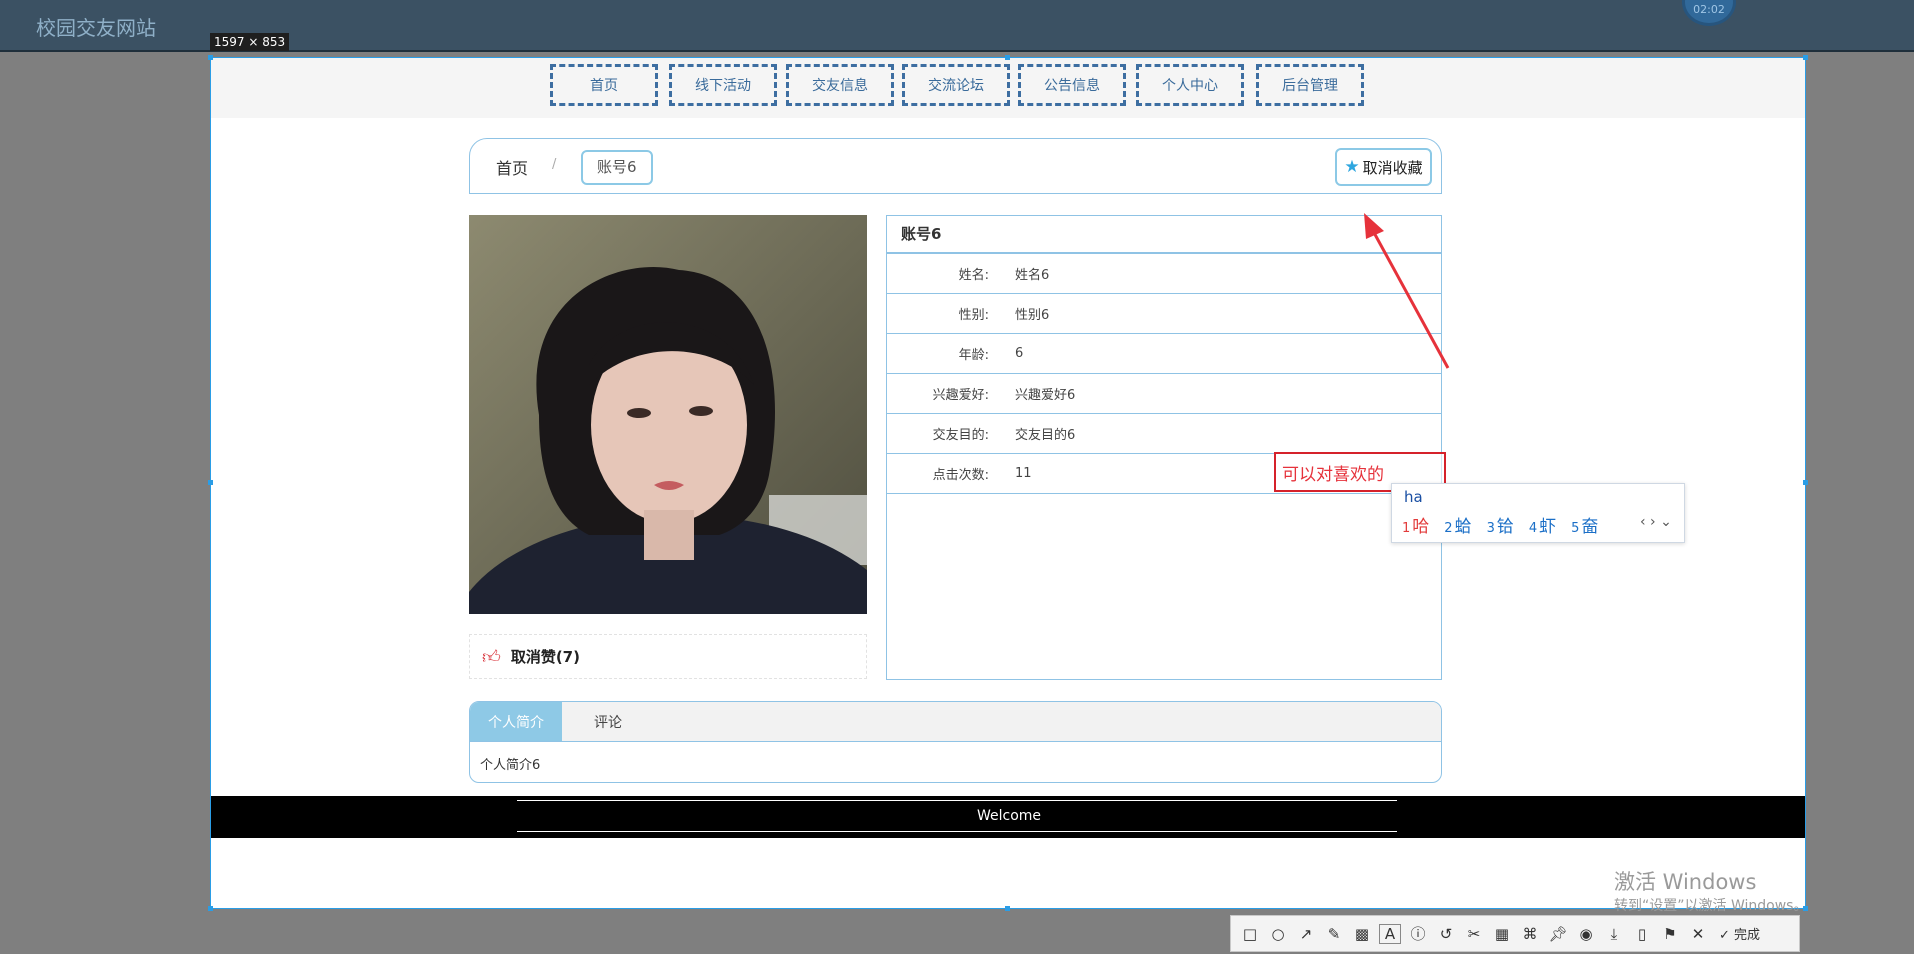 The width and height of the screenshot is (1914, 954). I want to click on nav-item-profile-center: 个人中心, so click(1190, 85).